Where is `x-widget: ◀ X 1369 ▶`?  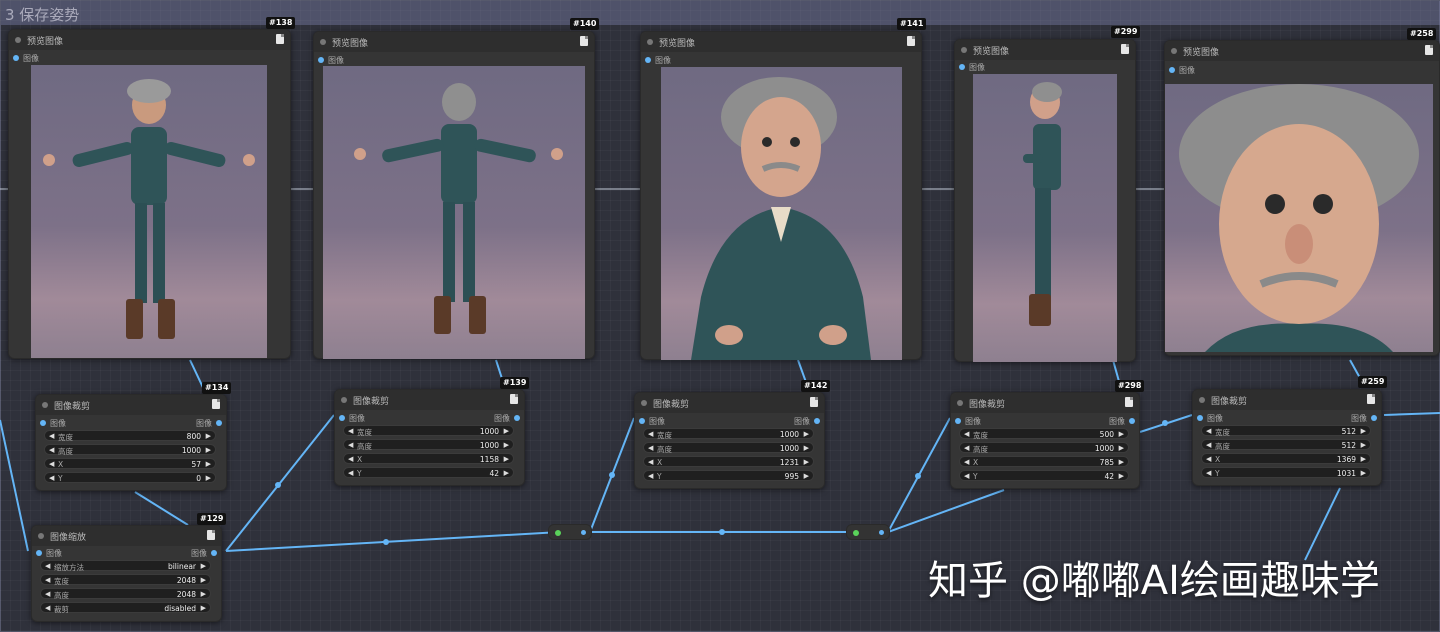 x-widget: ◀ X 1369 ▶ is located at coordinates (1286, 458).